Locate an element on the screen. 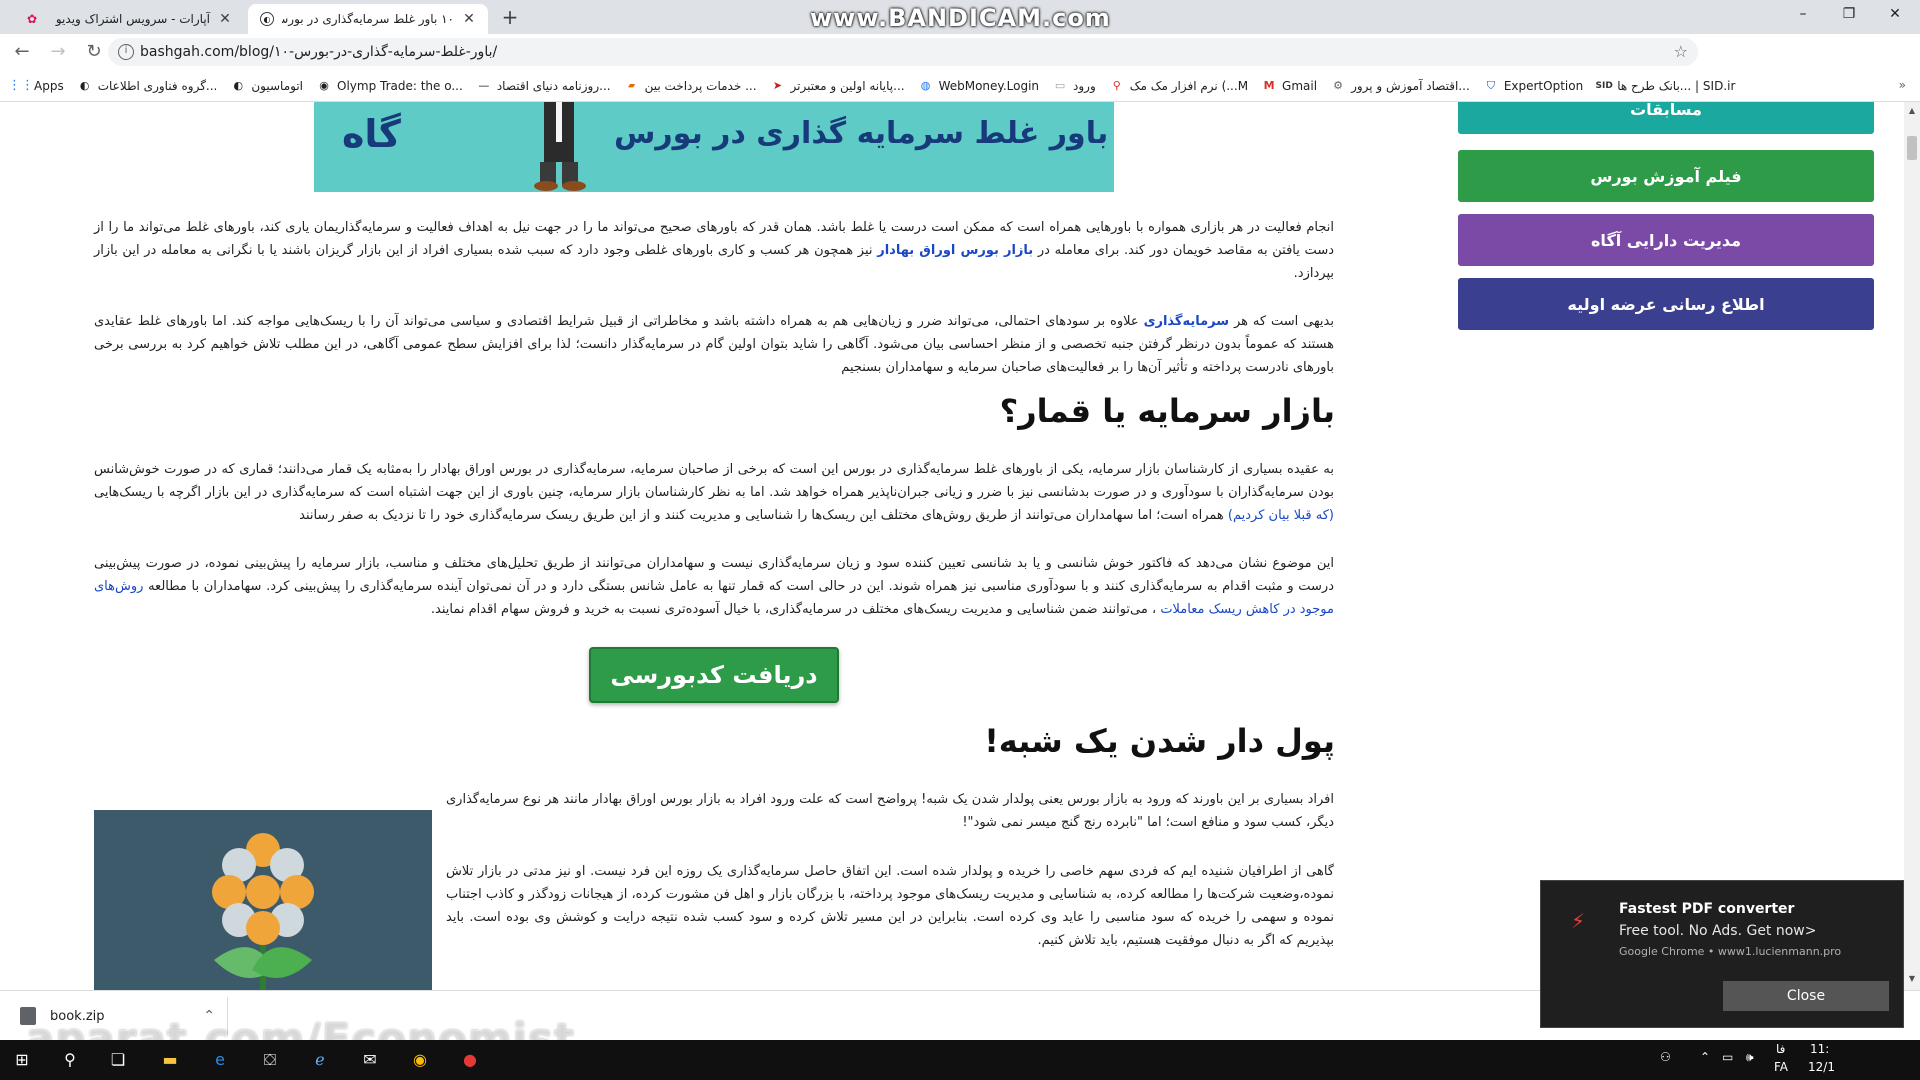 This screenshot has width=1920, height=1080. clock-time: 11: is located at coordinates (1819, 1049).